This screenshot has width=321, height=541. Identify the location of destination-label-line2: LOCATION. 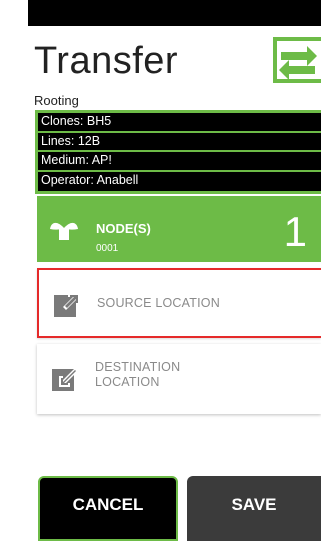
(127, 382).